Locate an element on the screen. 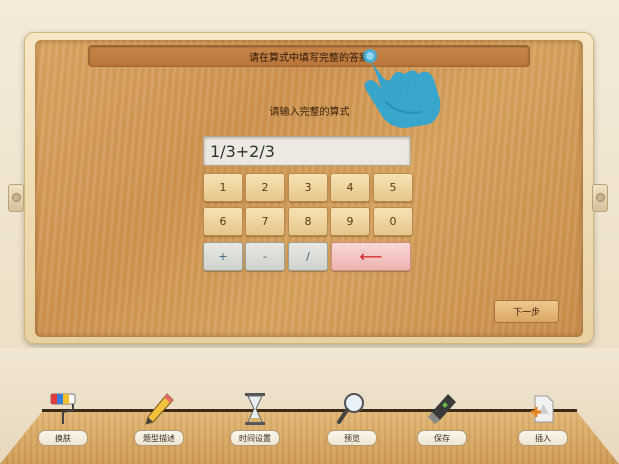  tool-insert: 插入 is located at coordinates (543, 421).